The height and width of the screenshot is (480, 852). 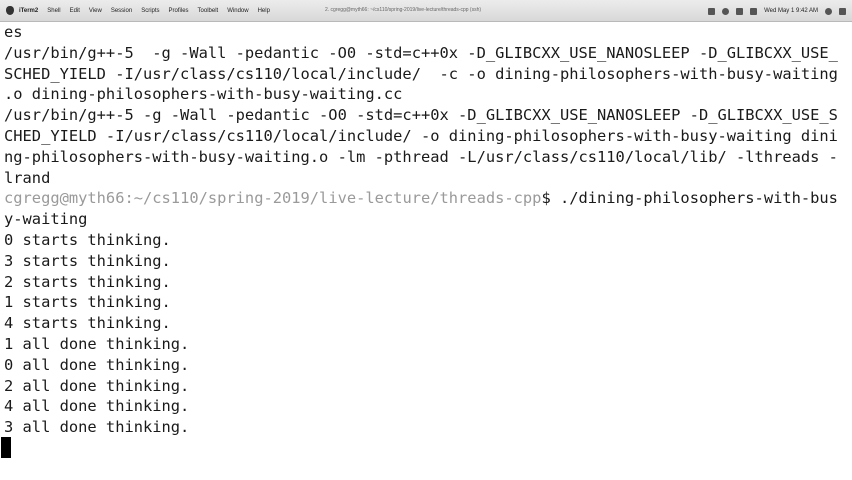 I want to click on prompt-command: $ ./dining-philosophers-with-bus, so click(x=689, y=198).